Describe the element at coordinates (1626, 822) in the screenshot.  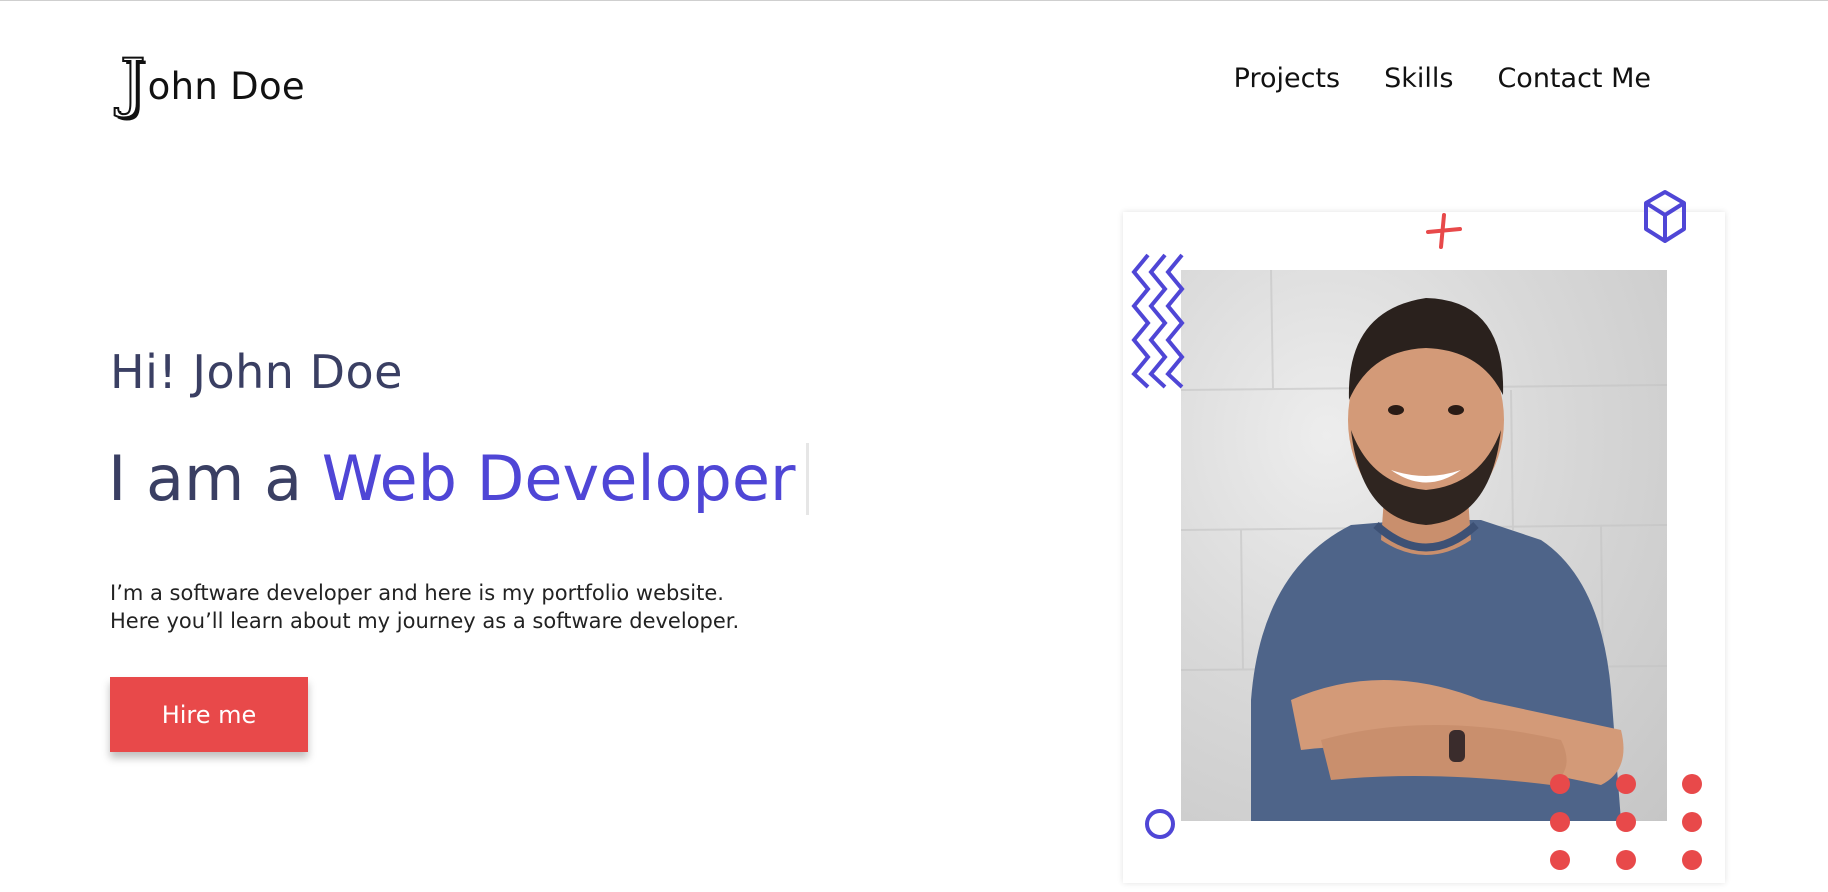
I see `dots-grid-icon` at that location.